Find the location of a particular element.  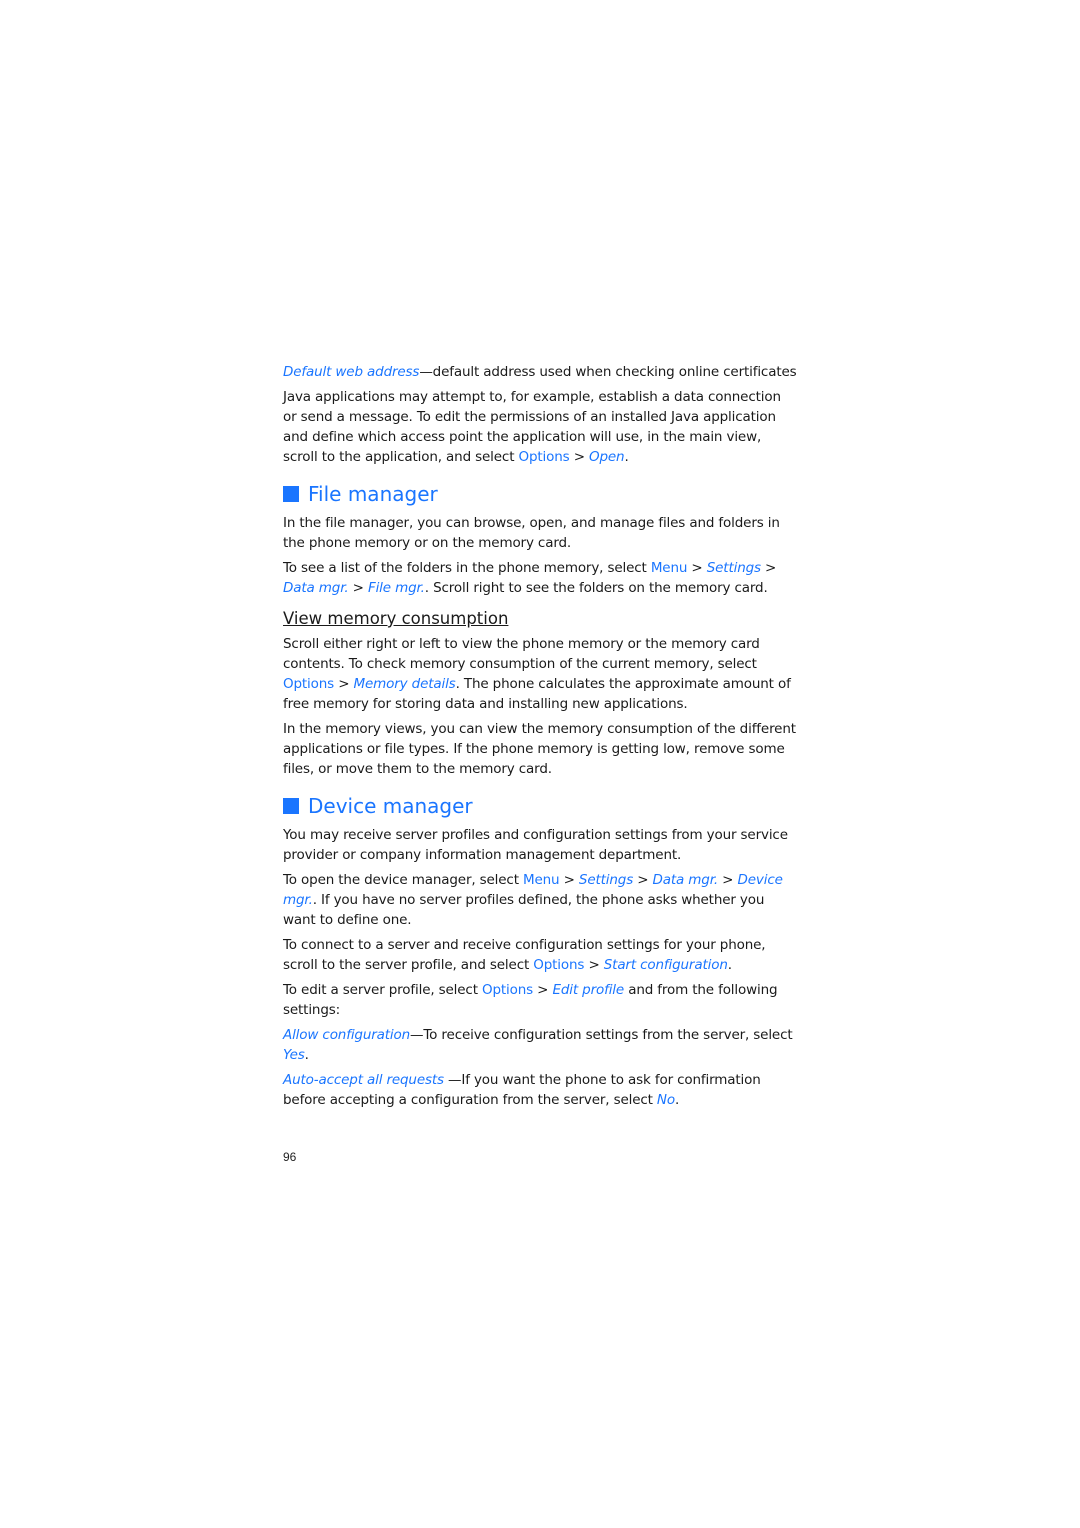

device-manager-heading: Device manager is located at coordinates (540, 806).